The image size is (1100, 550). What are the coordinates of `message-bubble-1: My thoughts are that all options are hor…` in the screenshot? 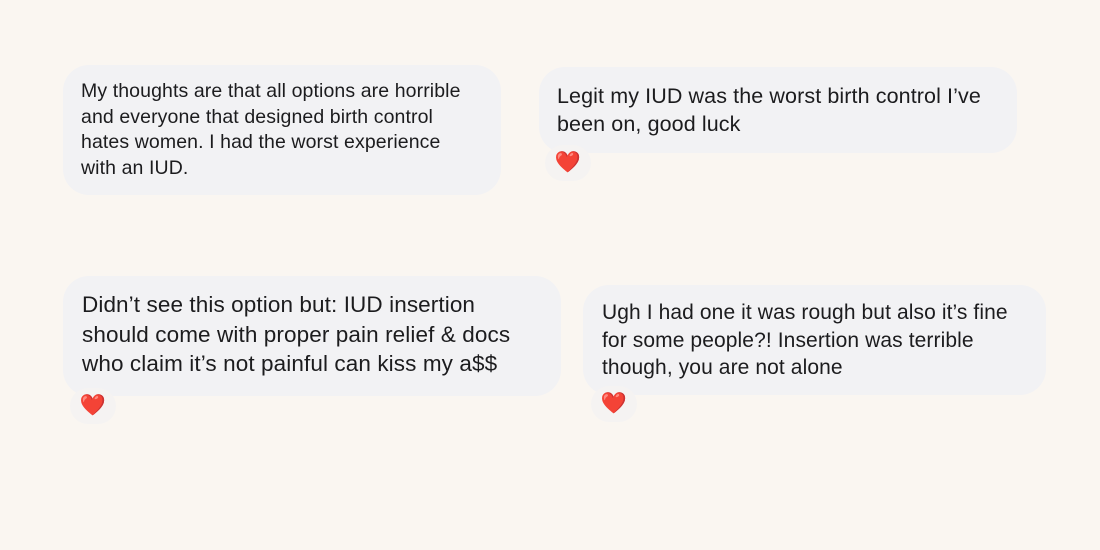 It's located at (282, 130).